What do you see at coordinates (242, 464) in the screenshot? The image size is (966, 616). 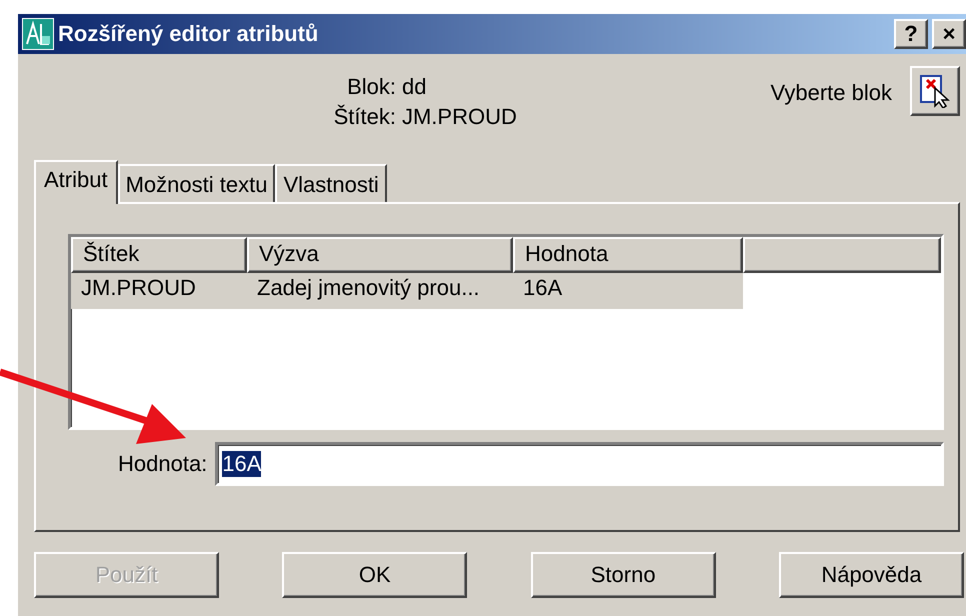 I see `field-value: 16A` at bounding box center [242, 464].